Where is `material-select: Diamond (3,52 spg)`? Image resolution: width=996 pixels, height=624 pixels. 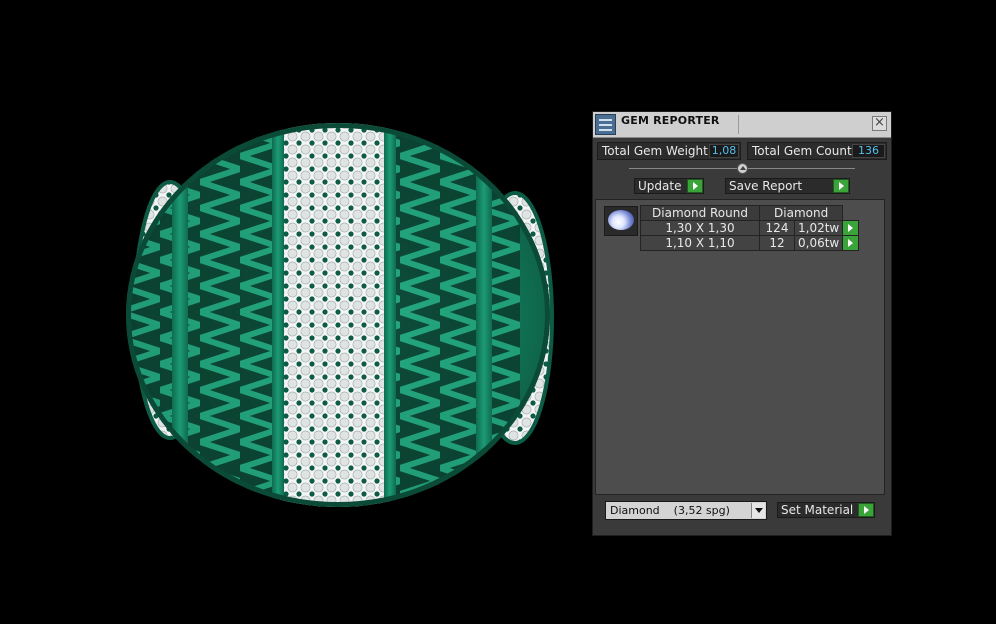 material-select: Diamond (3,52 spg) is located at coordinates (686, 510).